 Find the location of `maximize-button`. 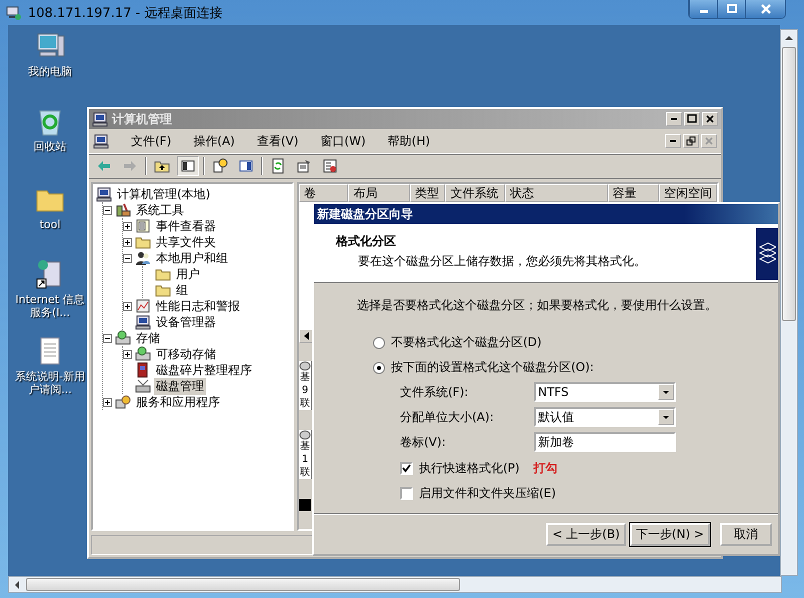

maximize-button is located at coordinates (731, 9).